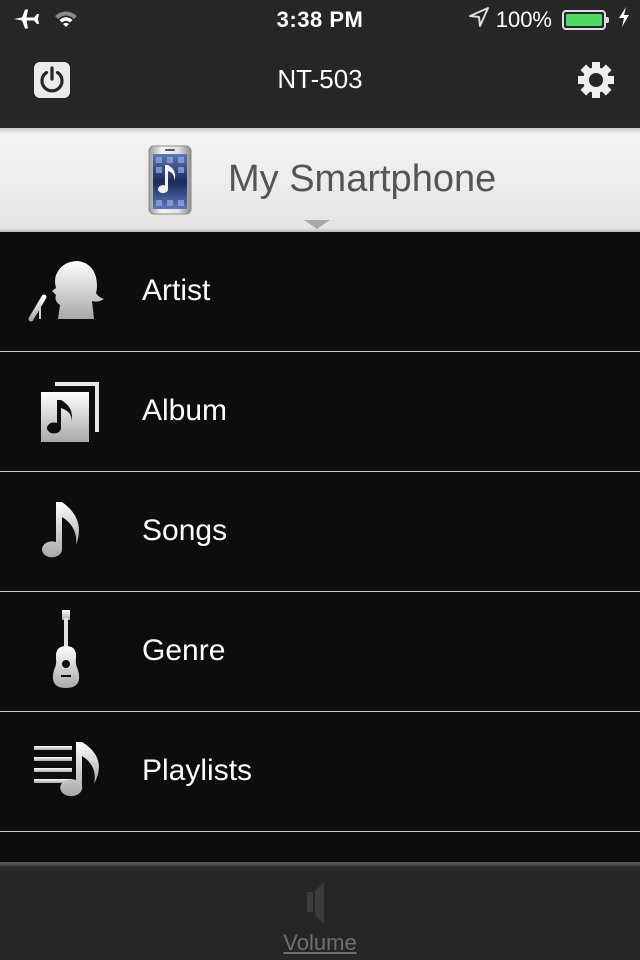 Image resolution: width=640 pixels, height=960 pixels. What do you see at coordinates (176, 290) in the screenshot?
I see `menu-item-label: Artist` at bounding box center [176, 290].